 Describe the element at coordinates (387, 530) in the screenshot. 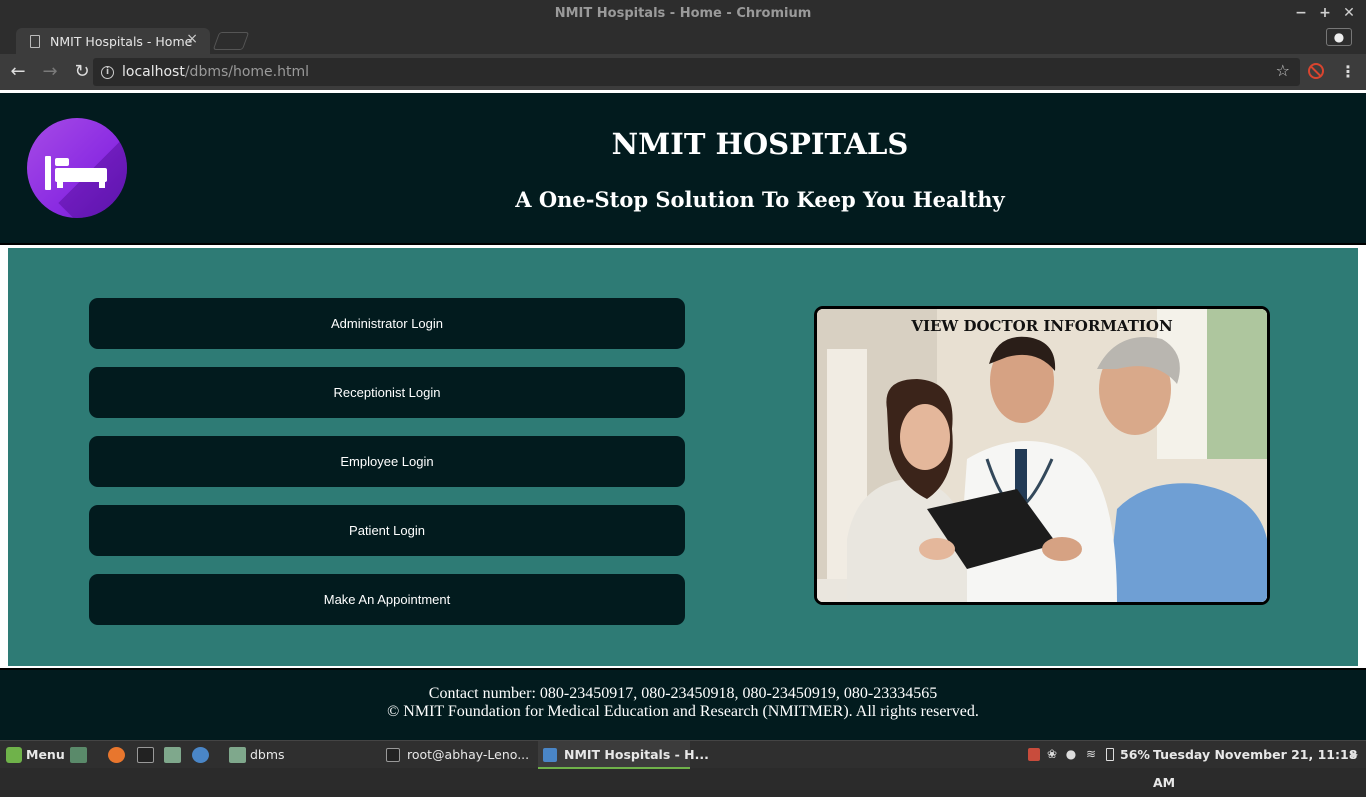

I see `patient-login-button: Patient Login` at that location.